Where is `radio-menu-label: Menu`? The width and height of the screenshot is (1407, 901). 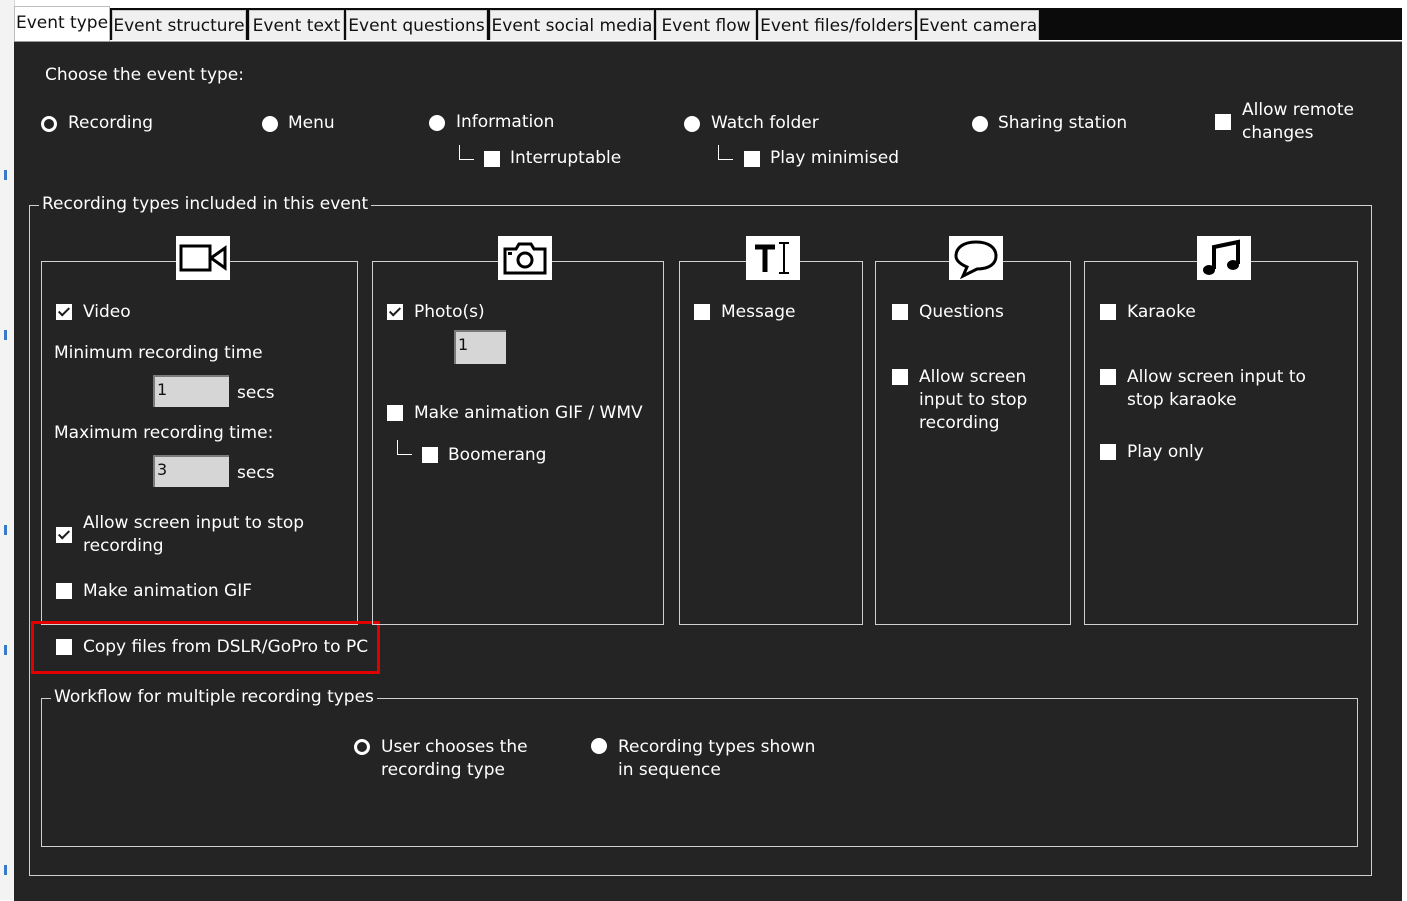 radio-menu-label: Menu is located at coordinates (311, 123).